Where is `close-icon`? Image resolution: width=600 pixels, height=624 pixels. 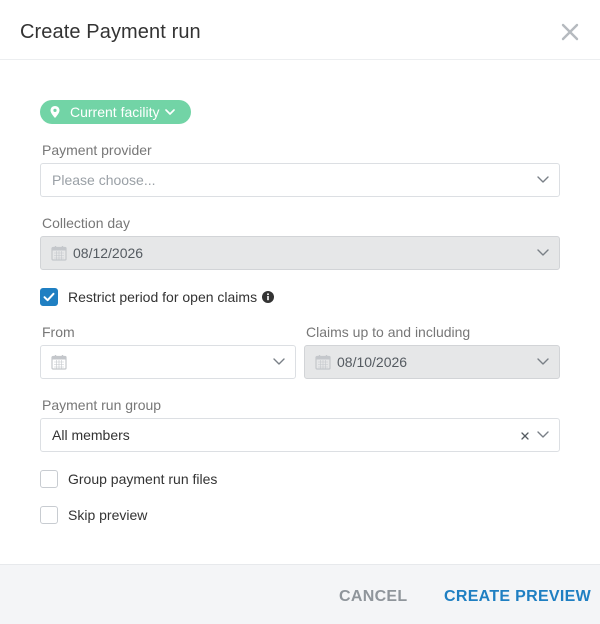
close-icon is located at coordinates (570, 32).